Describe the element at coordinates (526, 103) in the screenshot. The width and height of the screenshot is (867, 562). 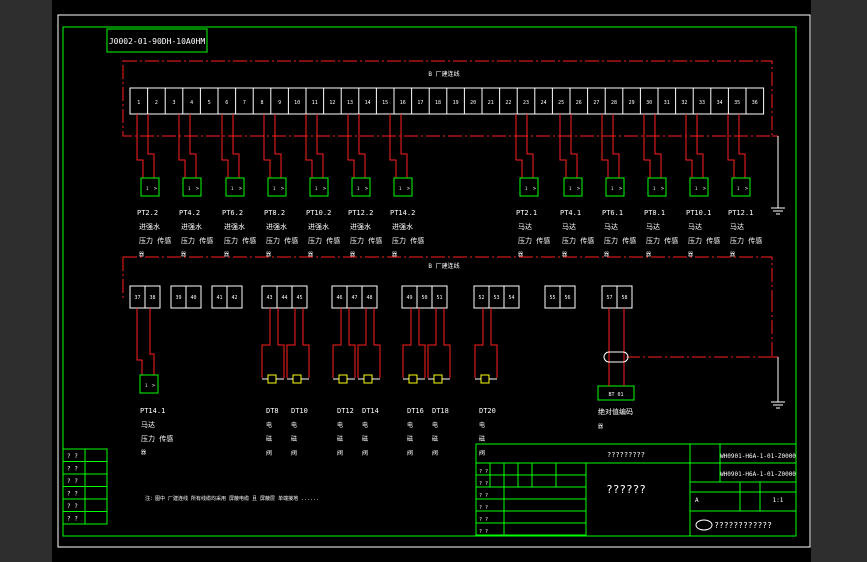
I see `top-terminal-23: 23` at that location.